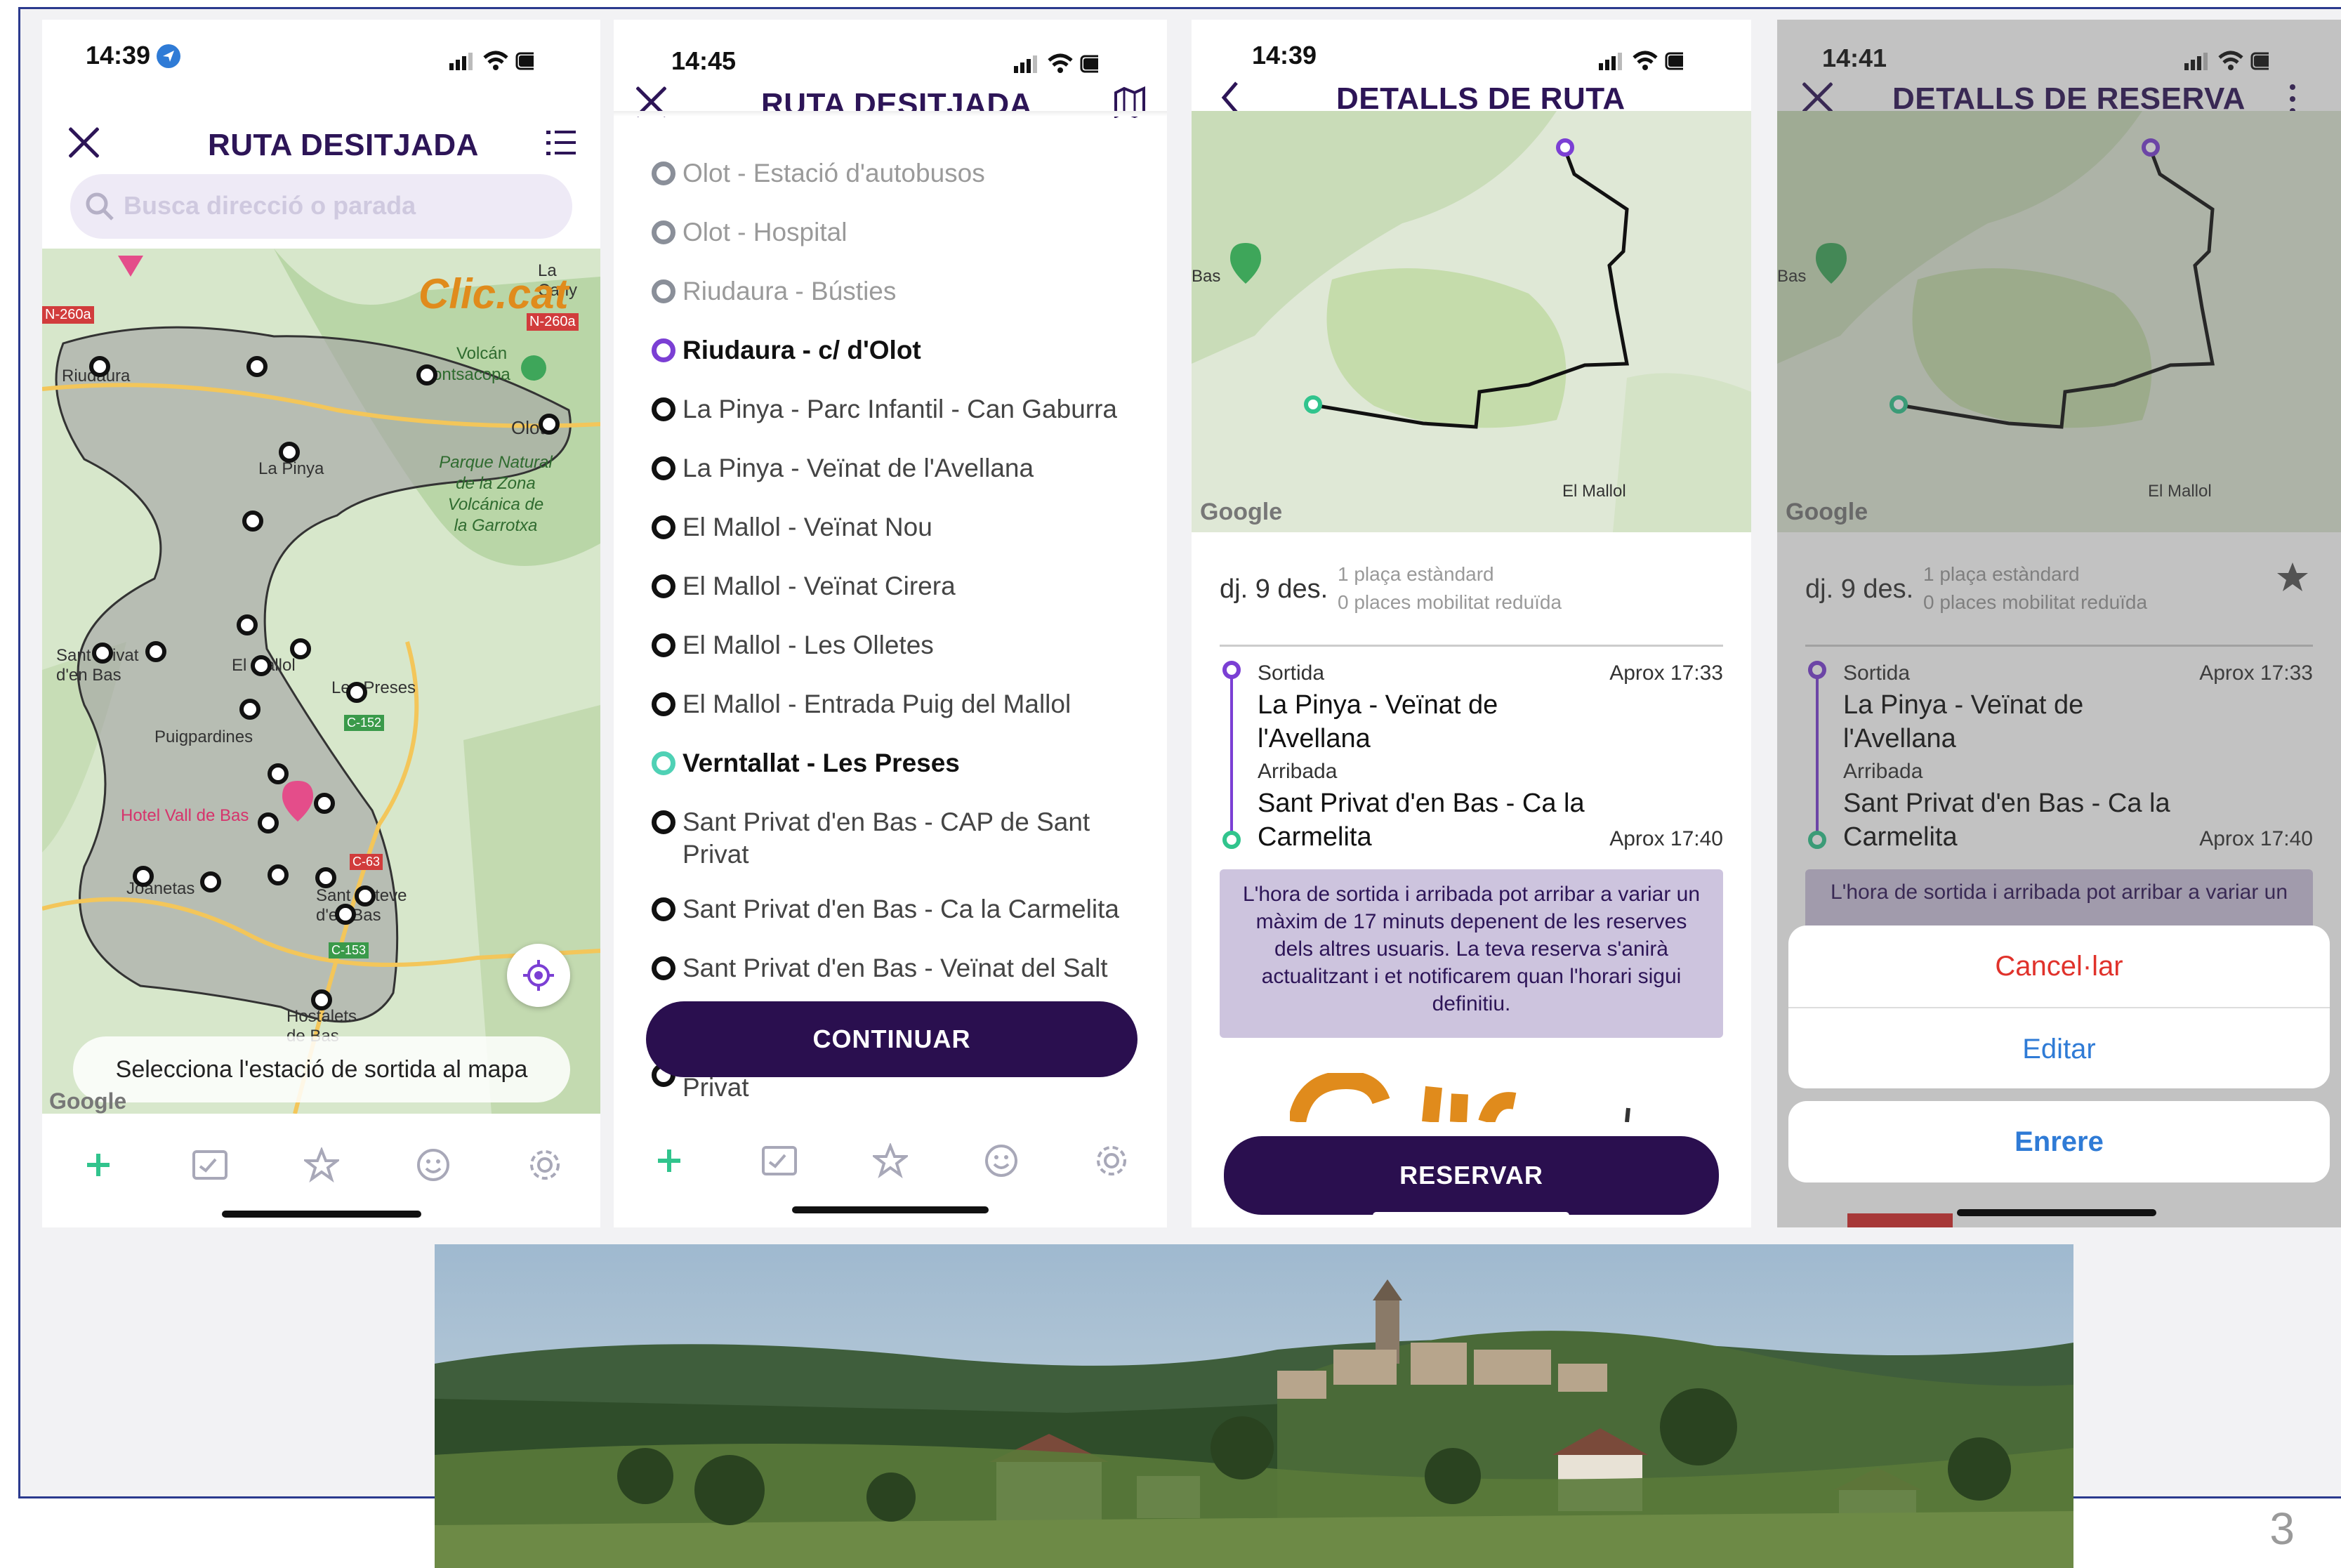  What do you see at coordinates (1206, 276) in the screenshot?
I see `map-label: Bas` at bounding box center [1206, 276].